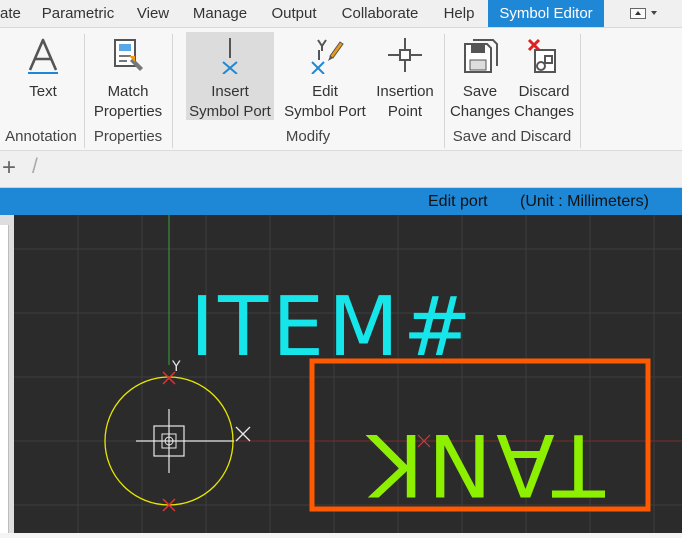 Image resolution: width=682 pixels, height=538 pixels. What do you see at coordinates (41, 136) in the screenshot?
I see `group-label-annotation: Annotation` at bounding box center [41, 136].